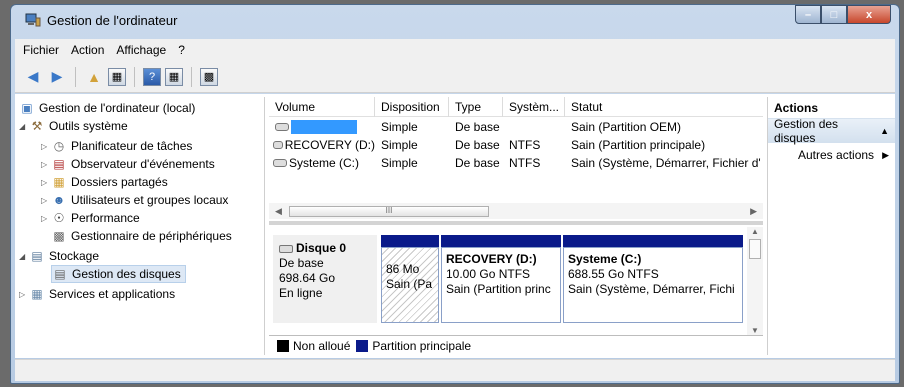 The width and height of the screenshot is (904, 387). I want to click on disk-info-panel: Disque 0 De base 698.64 Go En ligne, so click(325, 279).